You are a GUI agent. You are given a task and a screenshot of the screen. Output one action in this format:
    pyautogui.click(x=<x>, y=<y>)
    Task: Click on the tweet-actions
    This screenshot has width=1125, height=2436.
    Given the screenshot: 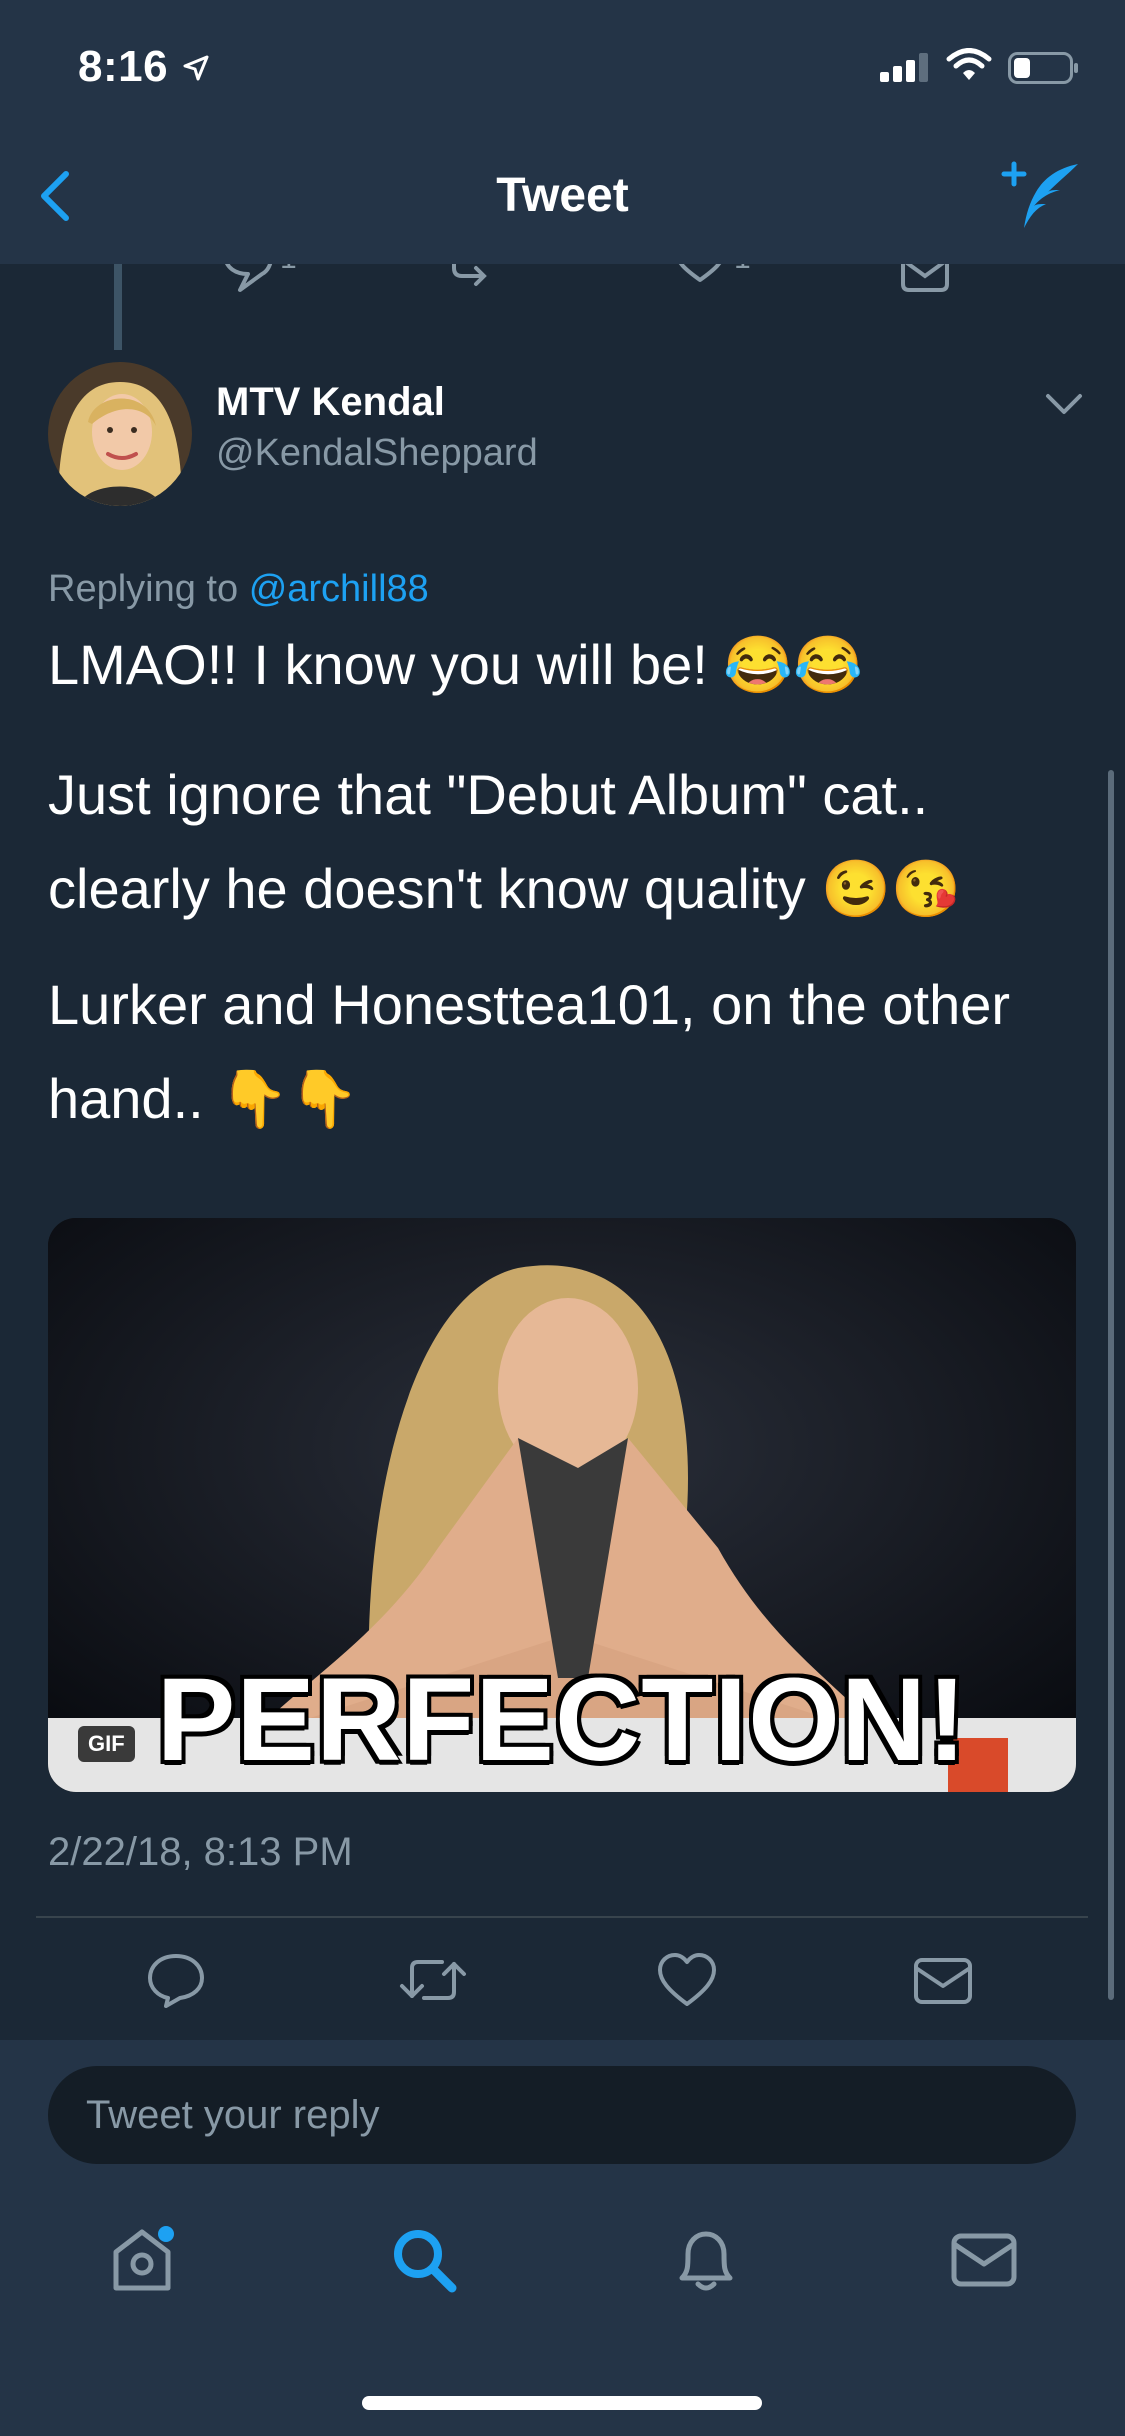 What is the action you would take?
    pyautogui.click(x=562, y=1982)
    